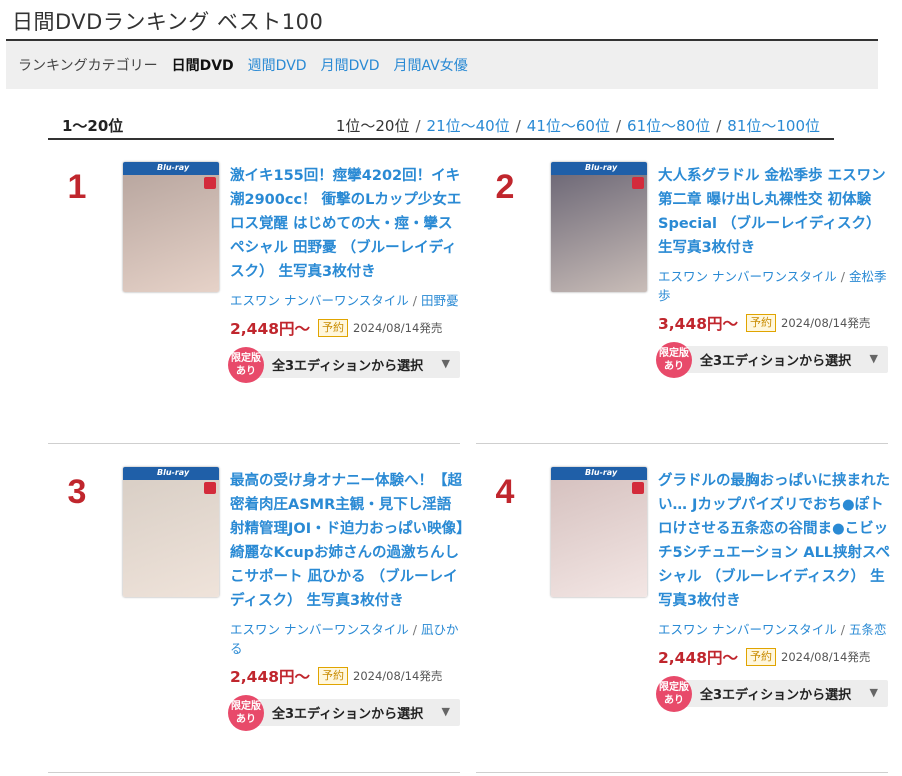 The width and height of the screenshot is (902, 776). What do you see at coordinates (430, 65) in the screenshot?
I see `category-link-actress: 月間AV女優` at bounding box center [430, 65].